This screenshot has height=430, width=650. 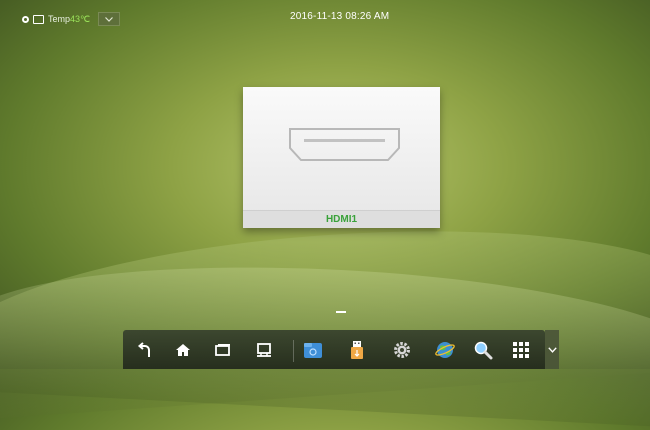 I want to click on apps-button, so click(x=521, y=349).